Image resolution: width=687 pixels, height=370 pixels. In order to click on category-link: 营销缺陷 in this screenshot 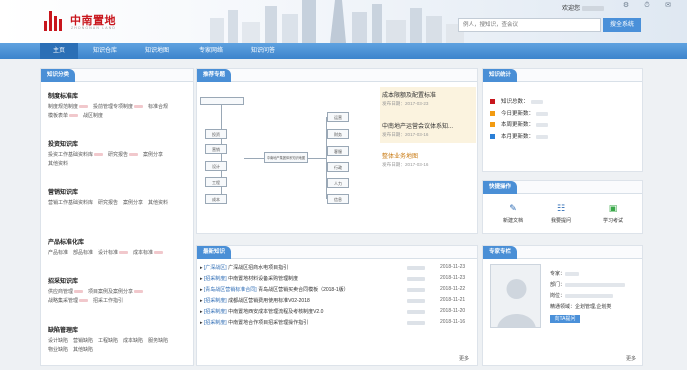, I will do `click(83, 341)`.